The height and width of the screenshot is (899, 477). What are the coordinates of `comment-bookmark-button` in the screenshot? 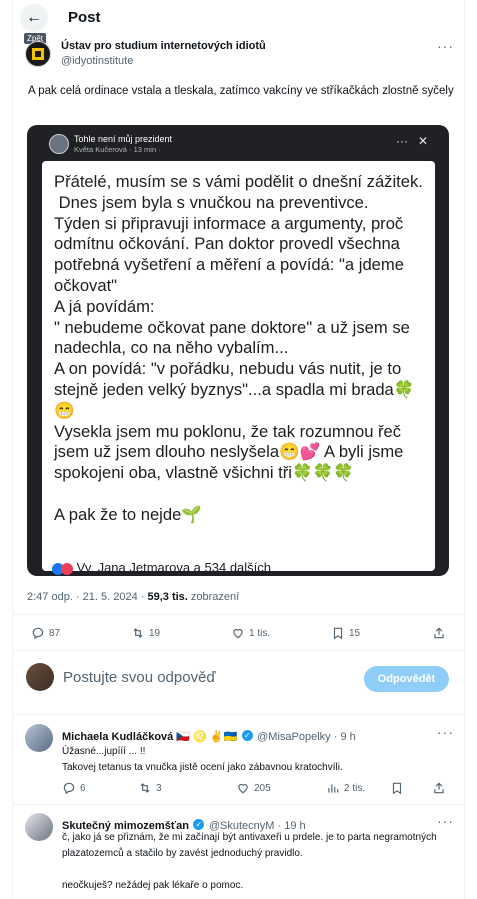 It's located at (397, 788).